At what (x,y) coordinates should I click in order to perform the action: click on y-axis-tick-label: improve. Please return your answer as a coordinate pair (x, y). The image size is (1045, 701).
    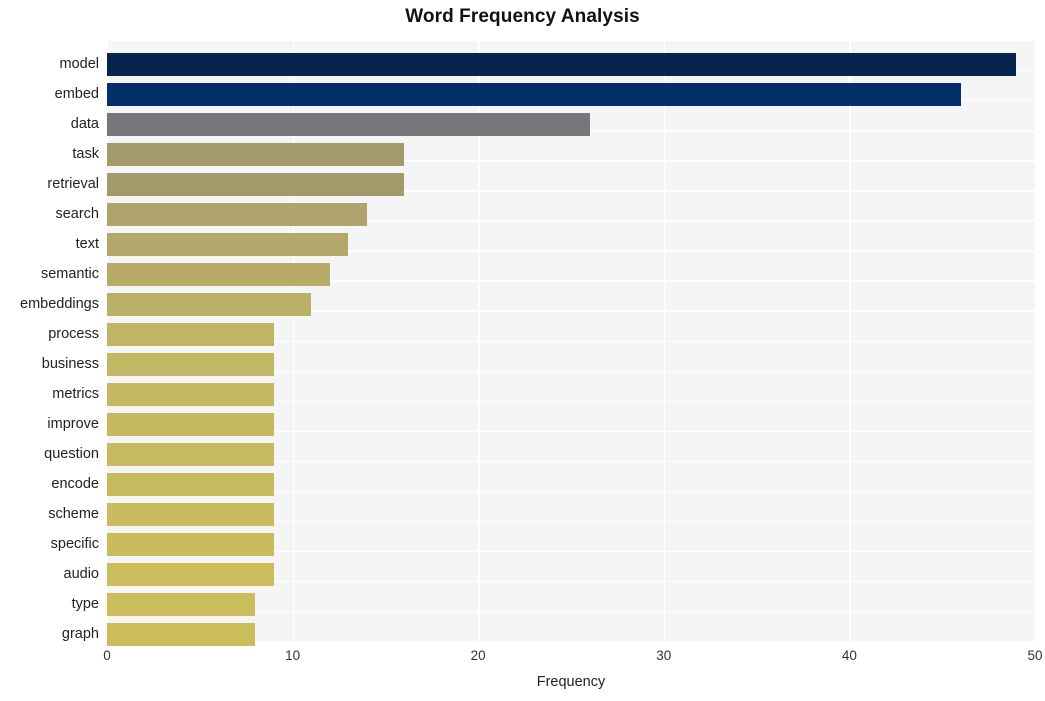
    Looking at the image, I should click on (73, 424).